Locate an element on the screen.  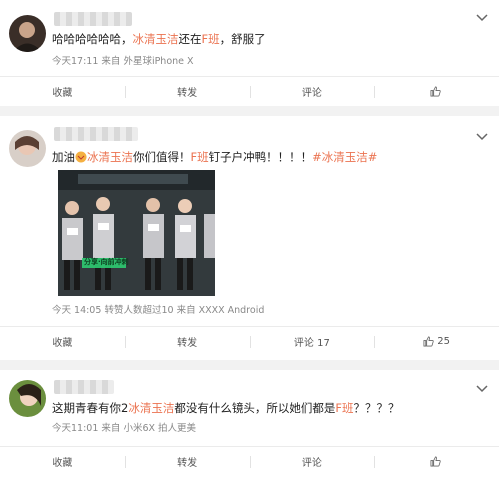
post-meta: 今天17:11 来自 外星球iPhone X is located at coordinates (123, 61).